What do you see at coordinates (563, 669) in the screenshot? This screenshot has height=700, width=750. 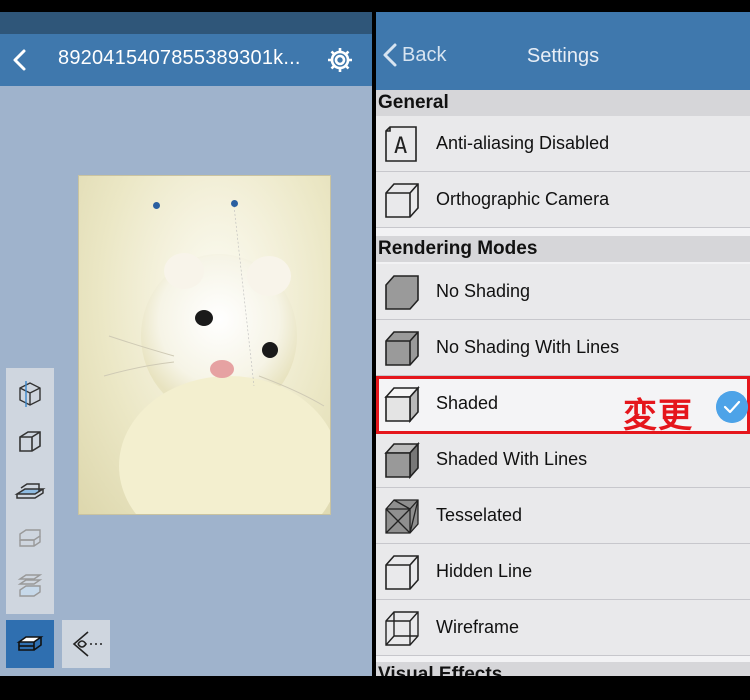 I see `section-header-visual-effects: Visual Effects` at bounding box center [563, 669].